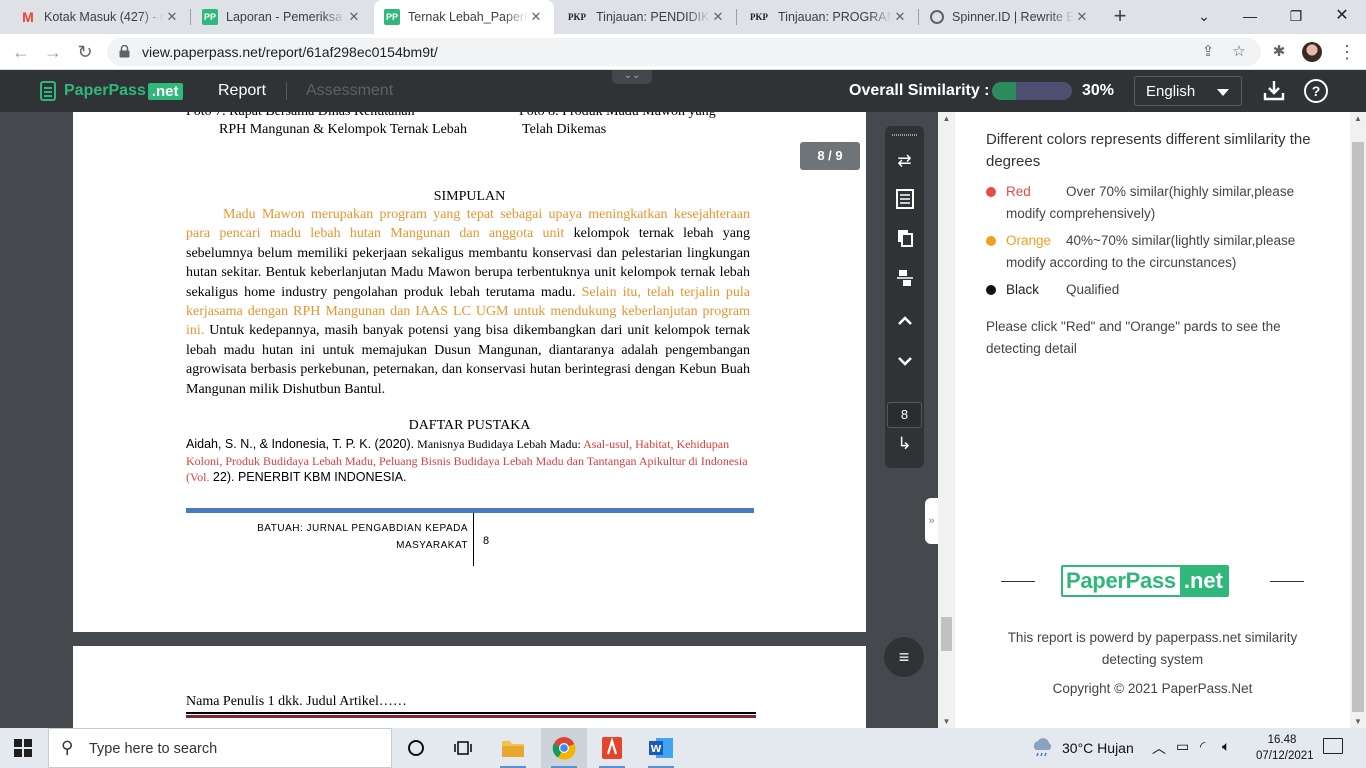 Image resolution: width=1366 pixels, height=768 pixels. Describe the element at coordinates (904, 657) in the screenshot. I see `menu-icon: ≡` at that location.